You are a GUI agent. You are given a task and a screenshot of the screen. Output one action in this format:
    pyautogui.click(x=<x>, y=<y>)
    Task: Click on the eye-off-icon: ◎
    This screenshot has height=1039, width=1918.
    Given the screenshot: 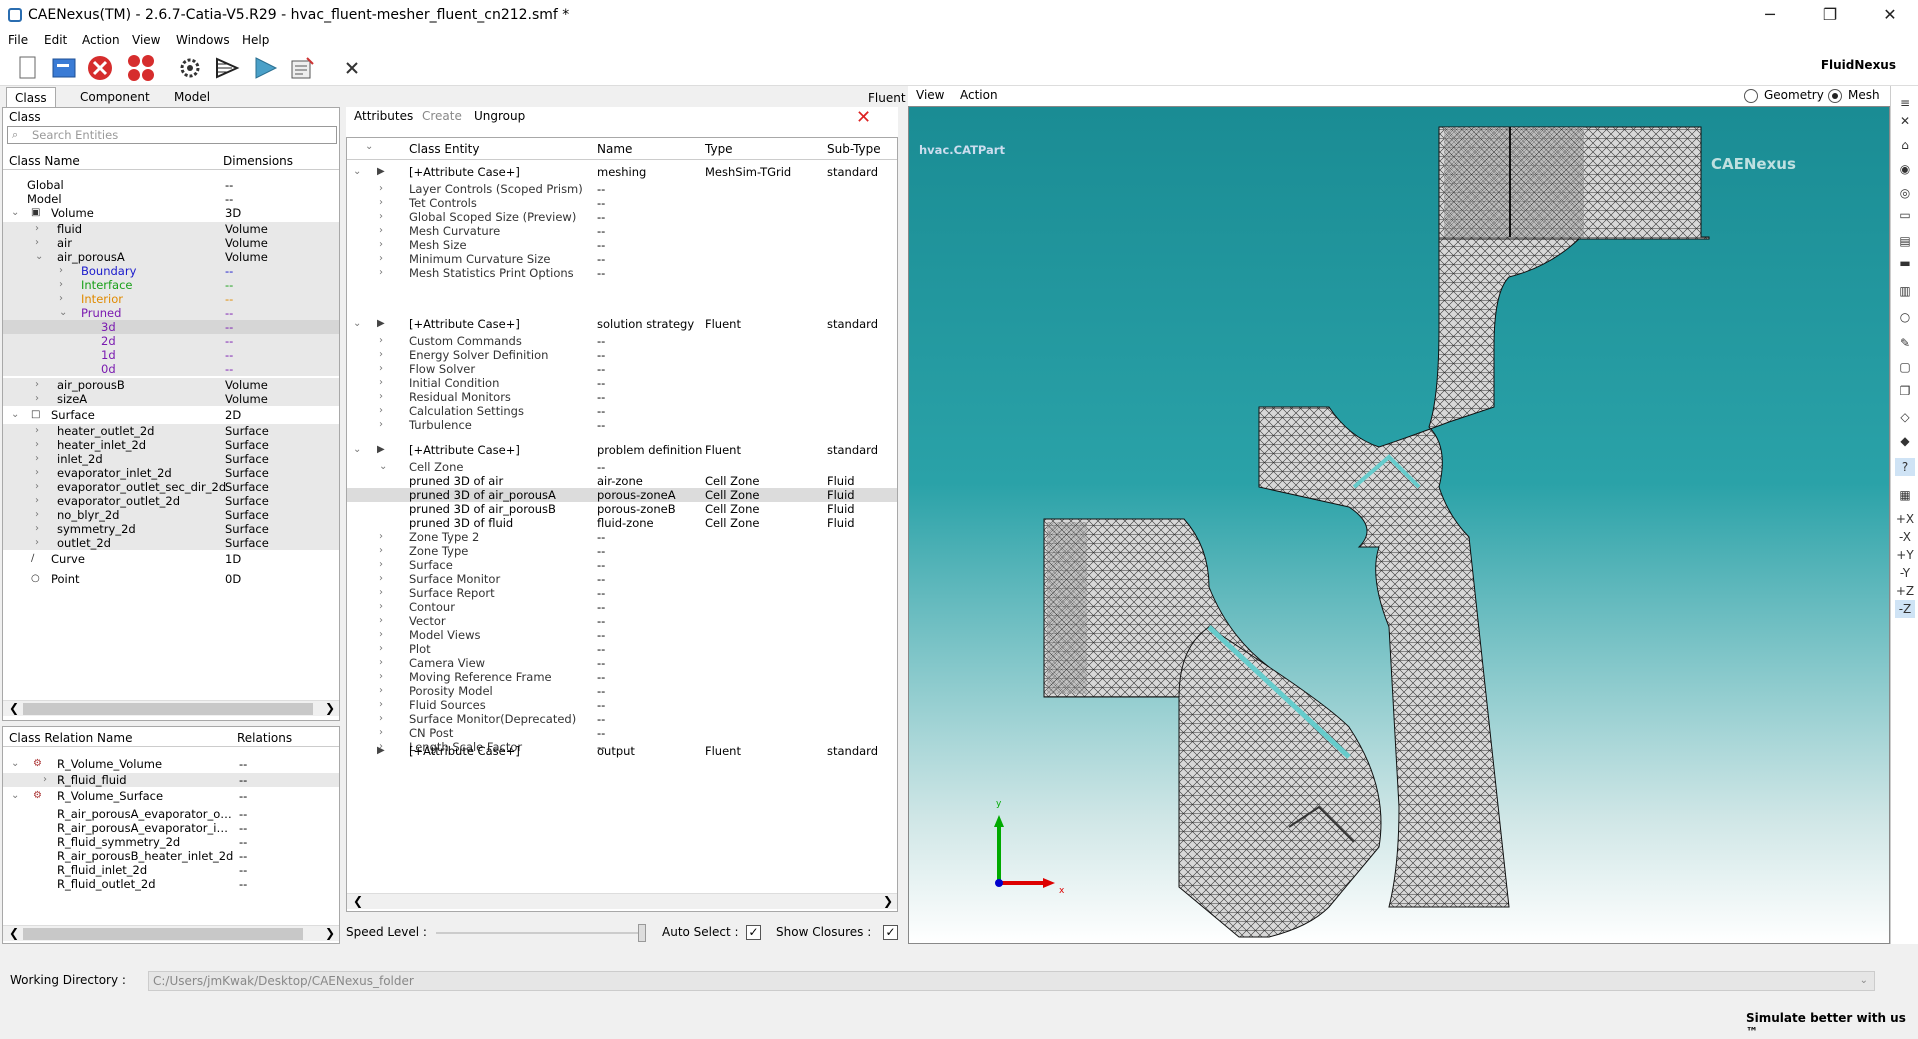 What is the action you would take?
    pyautogui.click(x=1905, y=193)
    